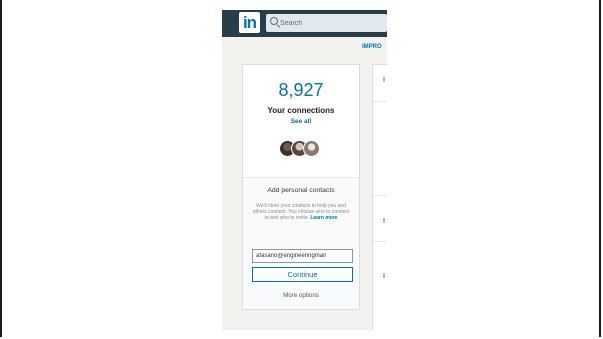 This screenshot has height=339, width=603. What do you see at coordinates (302, 256) in the screenshot?
I see `email-field` at bounding box center [302, 256].